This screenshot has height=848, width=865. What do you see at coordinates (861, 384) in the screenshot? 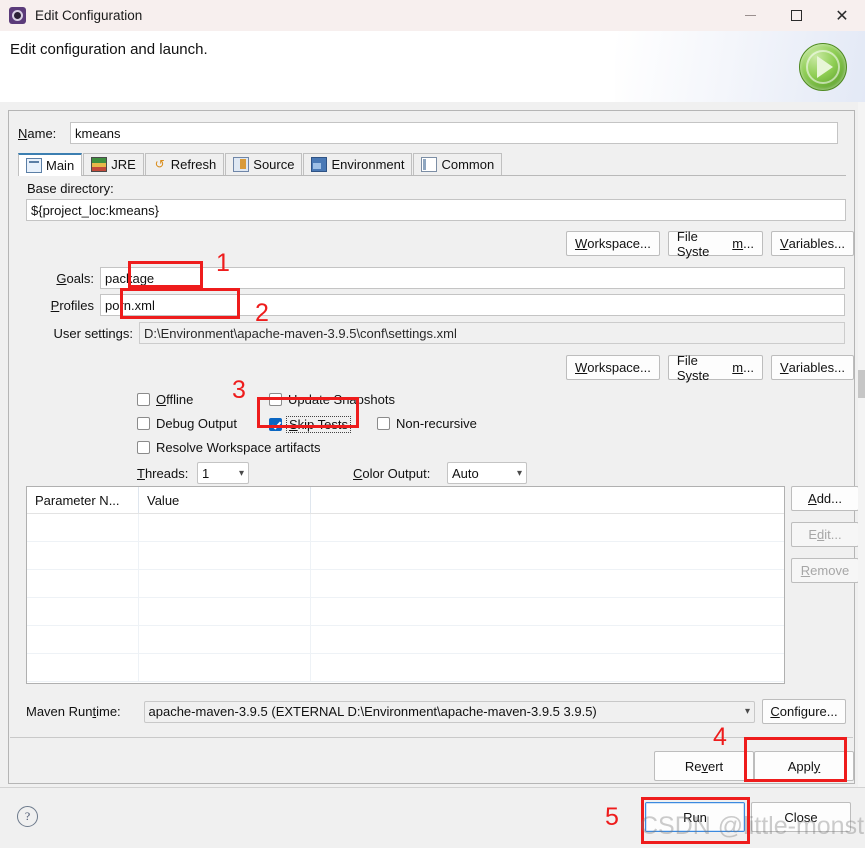
I see `vertical-scrollbar-thumb` at bounding box center [861, 384].